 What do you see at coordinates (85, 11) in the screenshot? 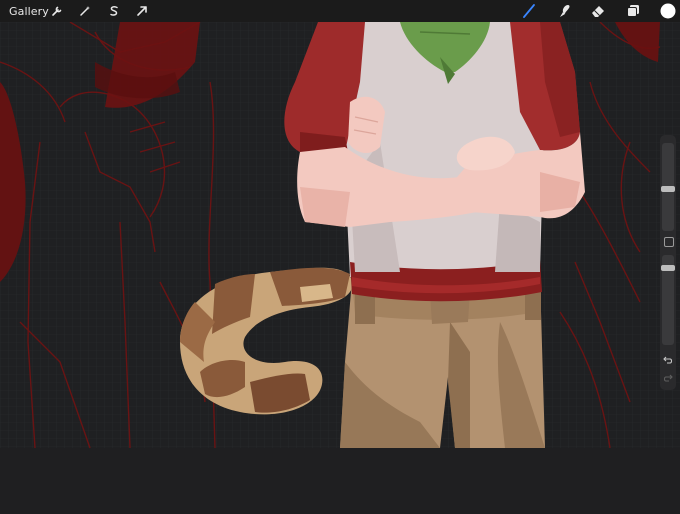
I see `magic-wand-icon` at bounding box center [85, 11].